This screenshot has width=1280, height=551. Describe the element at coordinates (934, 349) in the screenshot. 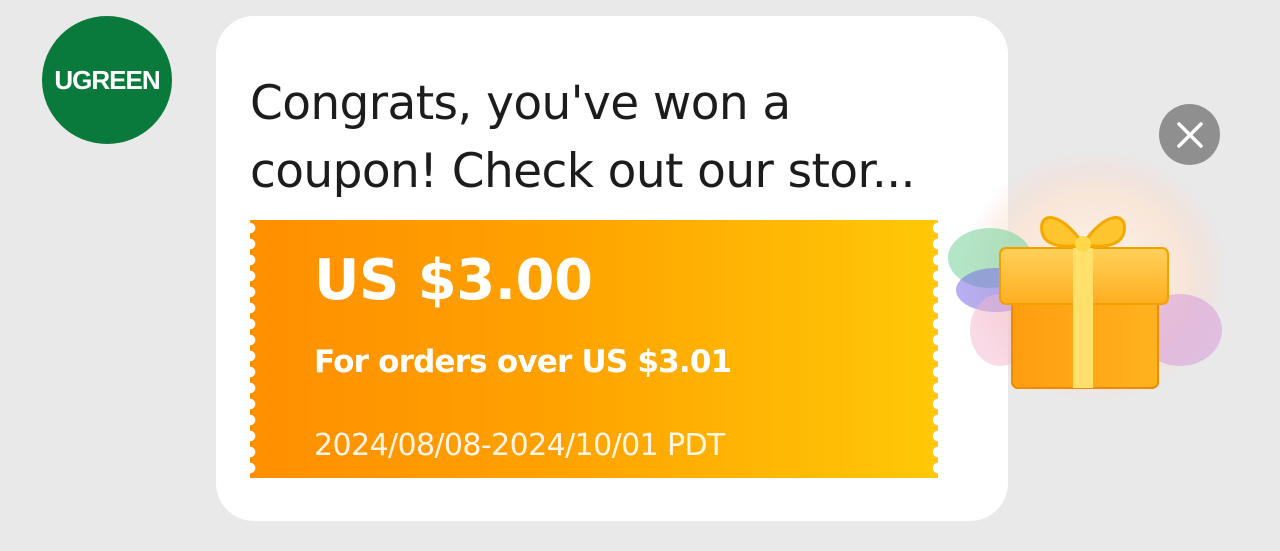

I see `coupon-right-notches` at that location.